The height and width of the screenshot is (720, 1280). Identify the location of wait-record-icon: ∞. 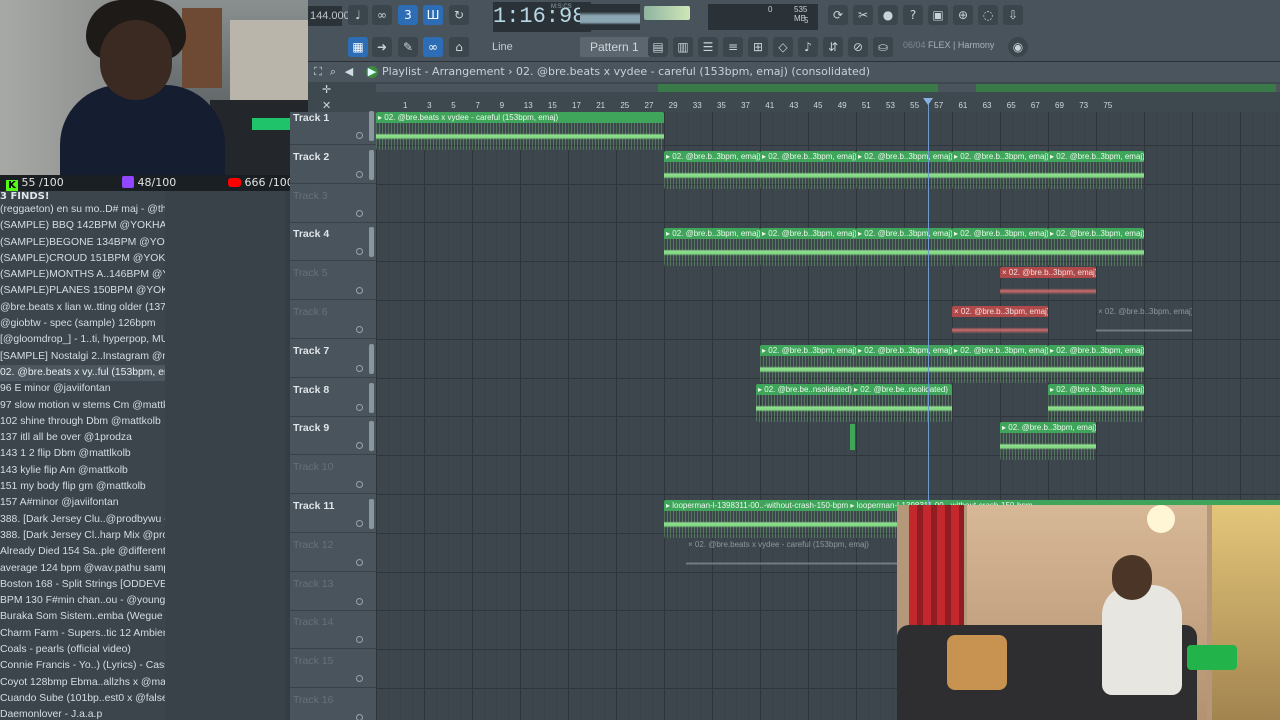
(382, 15).